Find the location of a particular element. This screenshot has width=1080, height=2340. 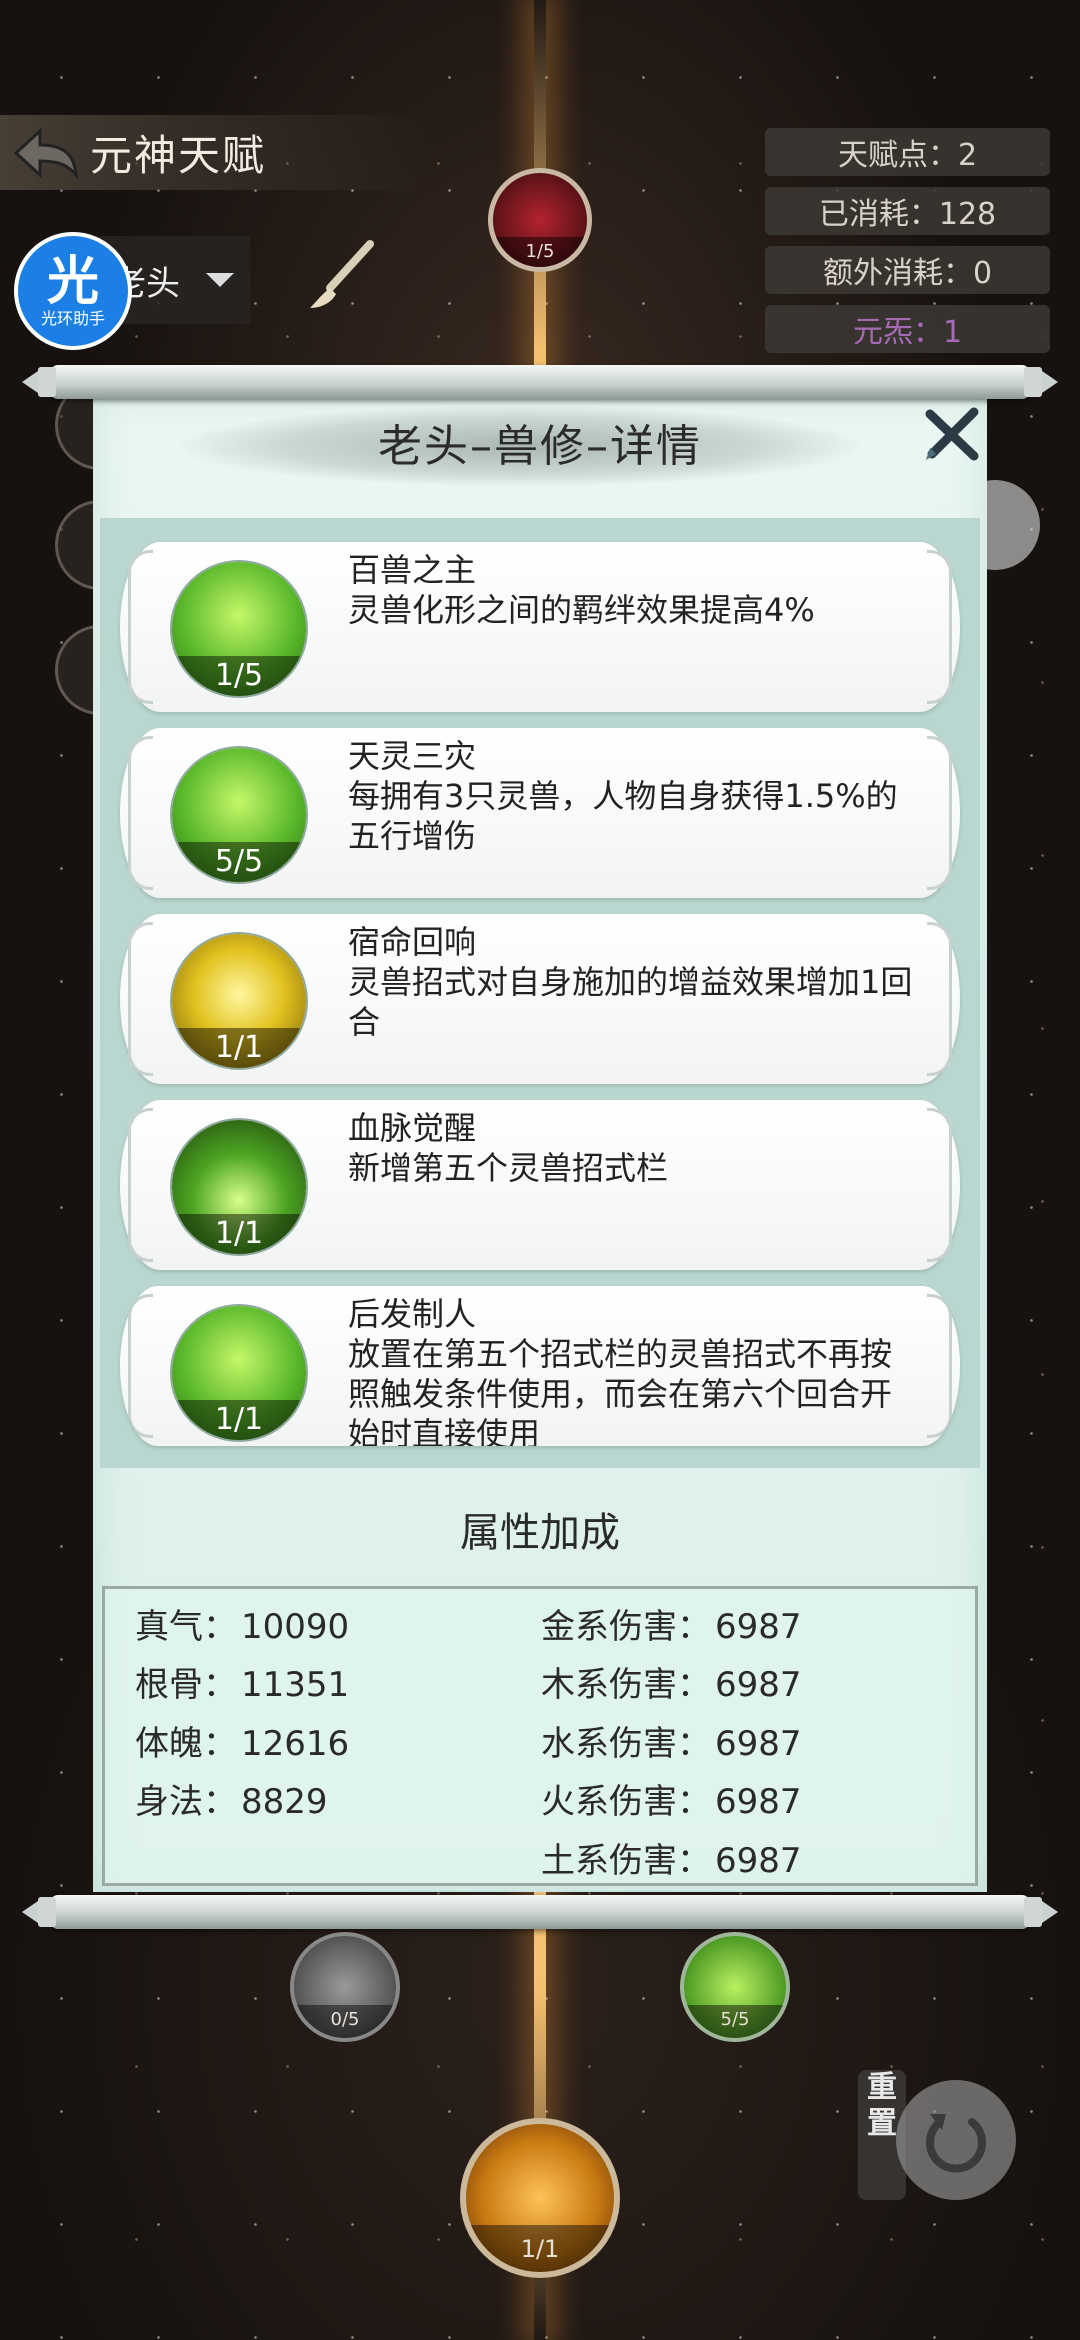

attribute-row: 根骨： 11351 is located at coordinates (242, 1685).